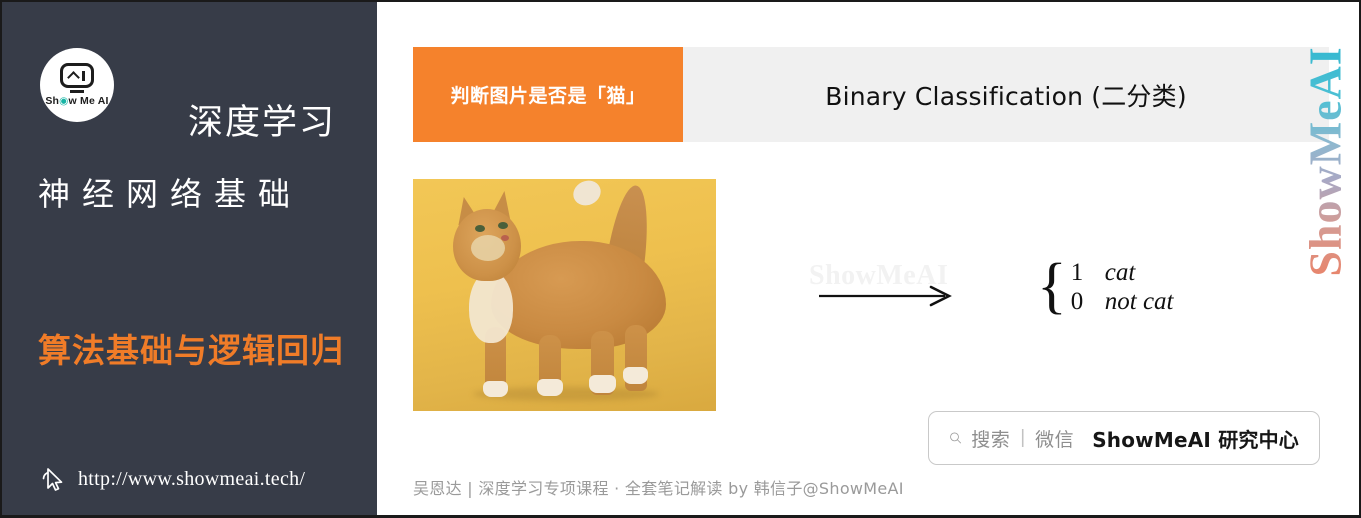 This screenshot has width=1361, height=518. Describe the element at coordinates (77, 91) in the screenshot. I see `robot-neck-icon` at that location.